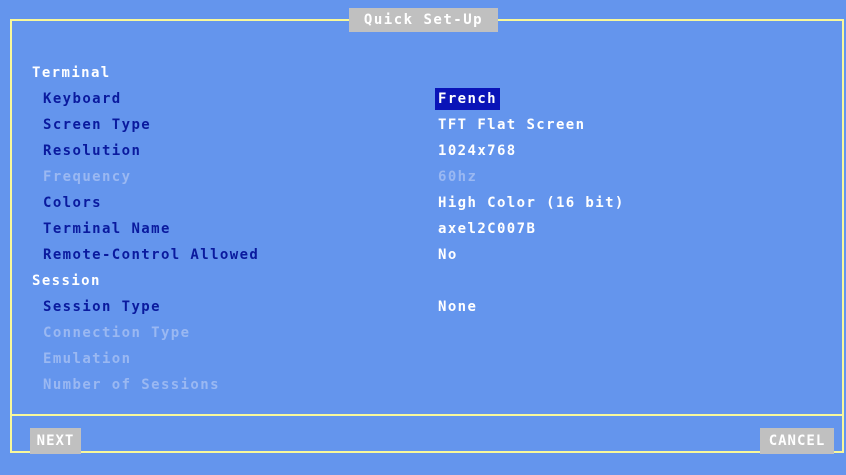  I want to click on terminal-name-label: Terminal Name, so click(107, 229).